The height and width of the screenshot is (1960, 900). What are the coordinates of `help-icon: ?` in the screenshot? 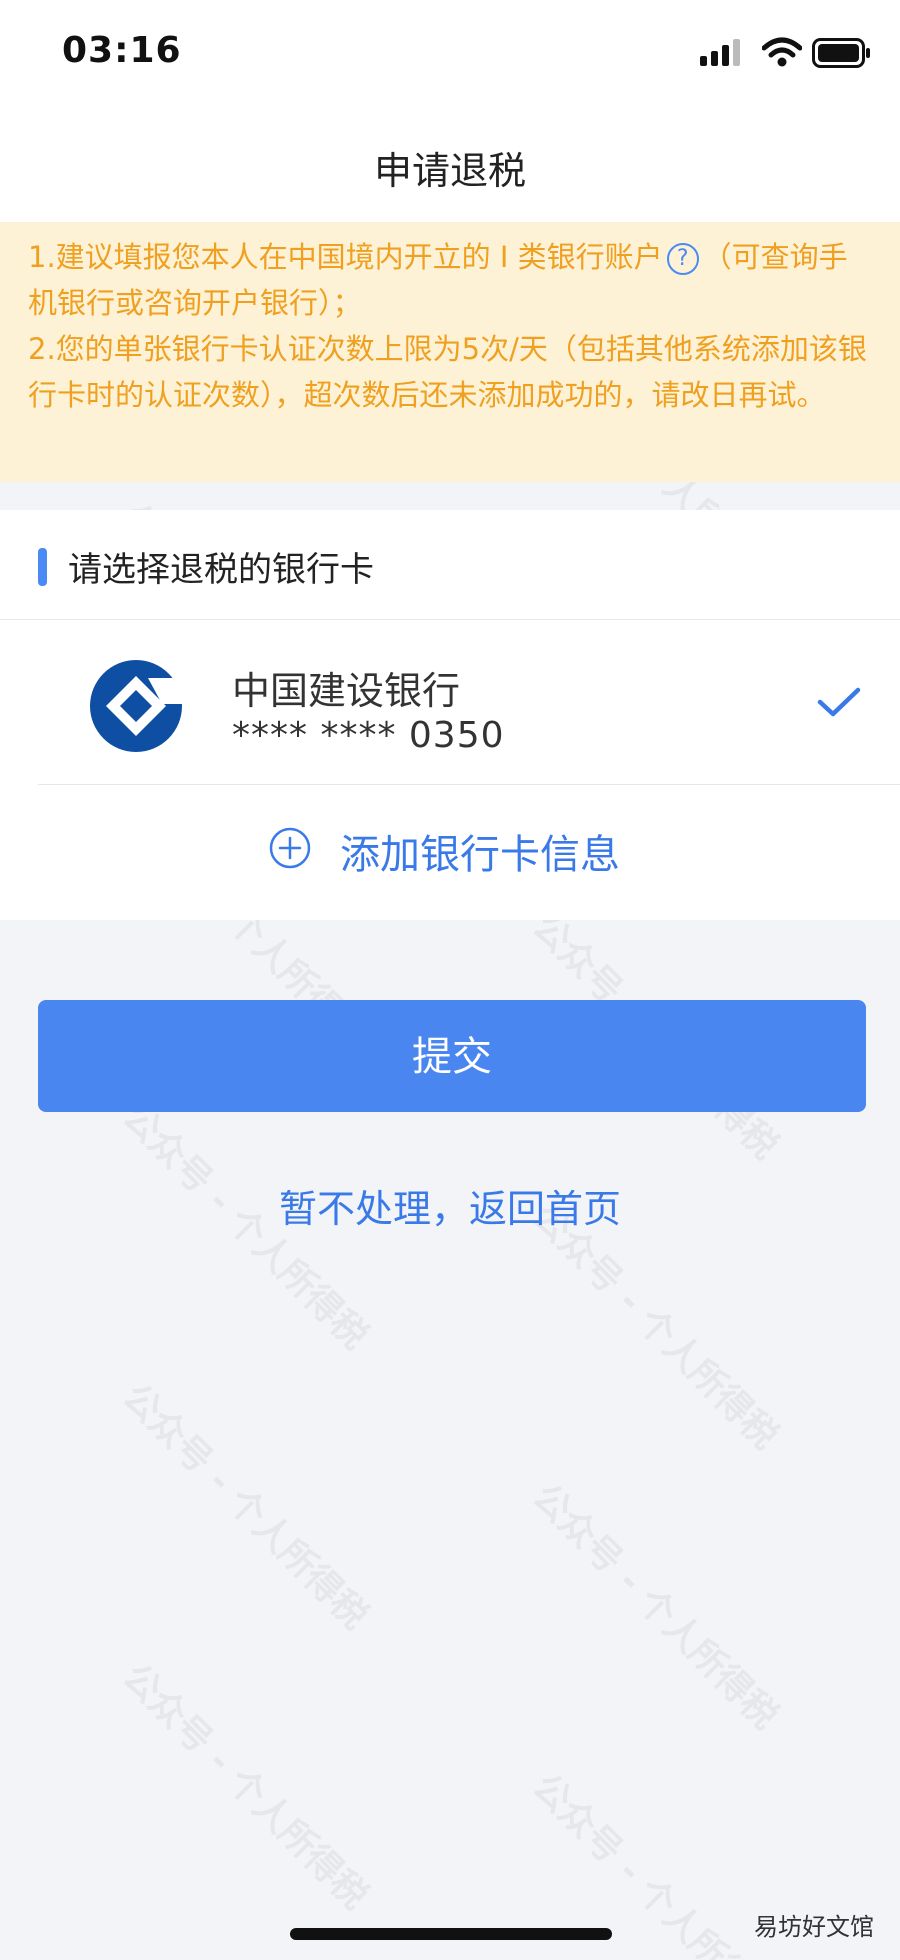 It's located at (682, 259).